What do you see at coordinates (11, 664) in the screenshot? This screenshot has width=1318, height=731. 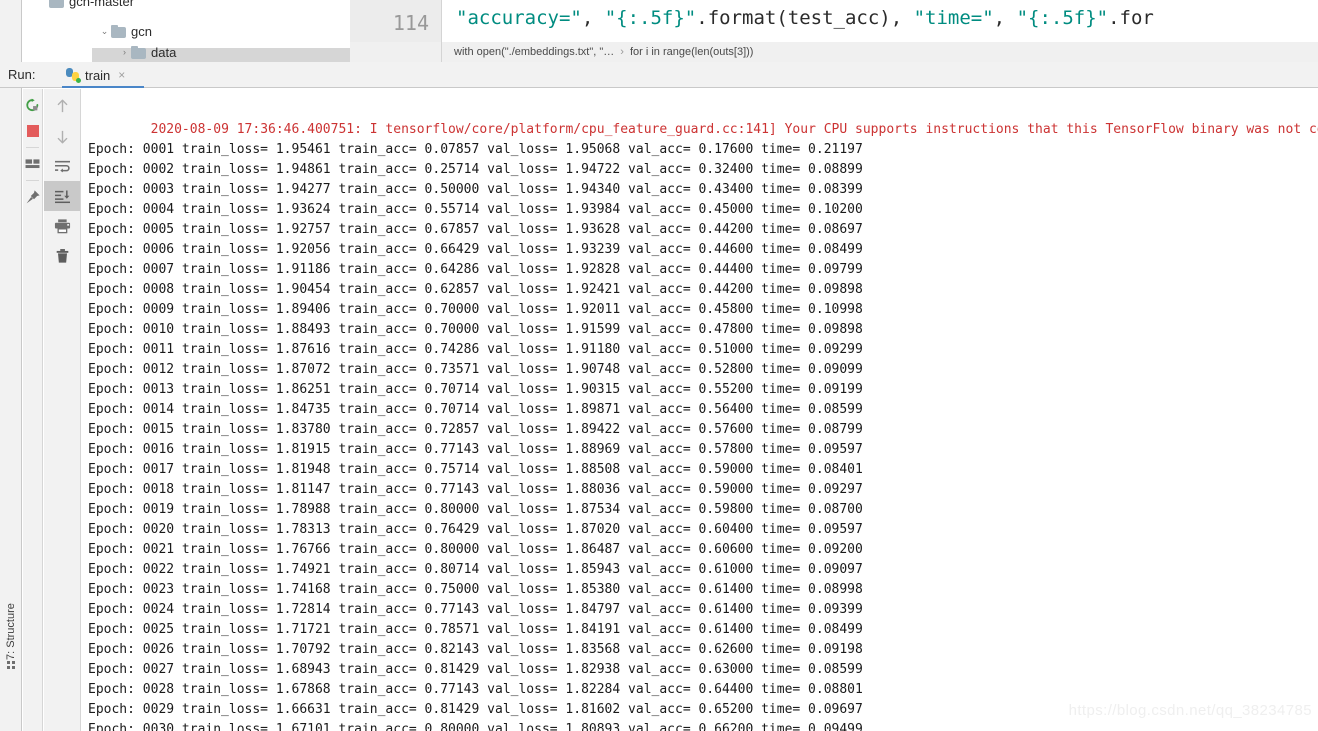 I see `structure-grid-icon` at bounding box center [11, 664].